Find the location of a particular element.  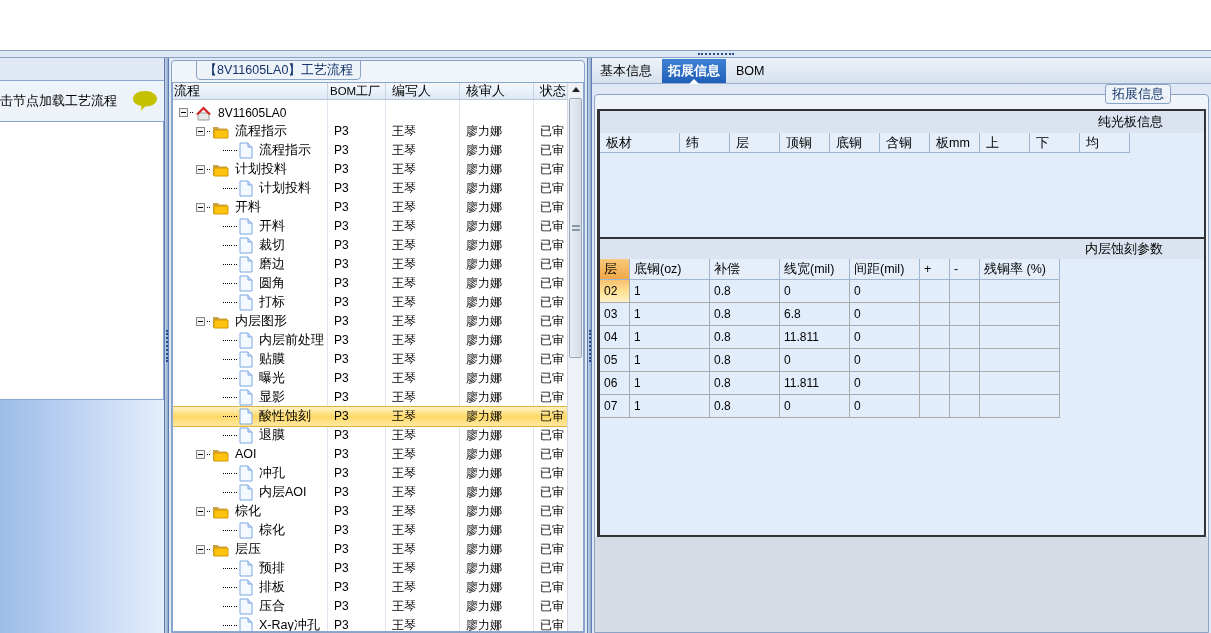

tree-row: 退膜 P3 王琴 廖力娜 已审 is located at coordinates (370, 435).